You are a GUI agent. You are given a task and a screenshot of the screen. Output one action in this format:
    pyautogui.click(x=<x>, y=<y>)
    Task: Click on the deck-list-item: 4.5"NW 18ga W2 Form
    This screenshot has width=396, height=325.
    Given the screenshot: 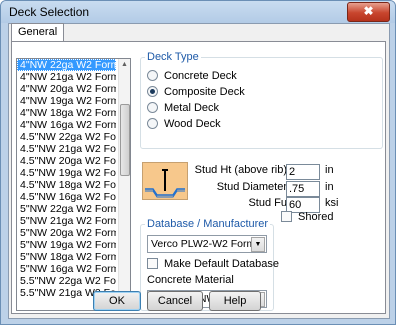 What is the action you would take?
    pyautogui.click(x=66, y=185)
    